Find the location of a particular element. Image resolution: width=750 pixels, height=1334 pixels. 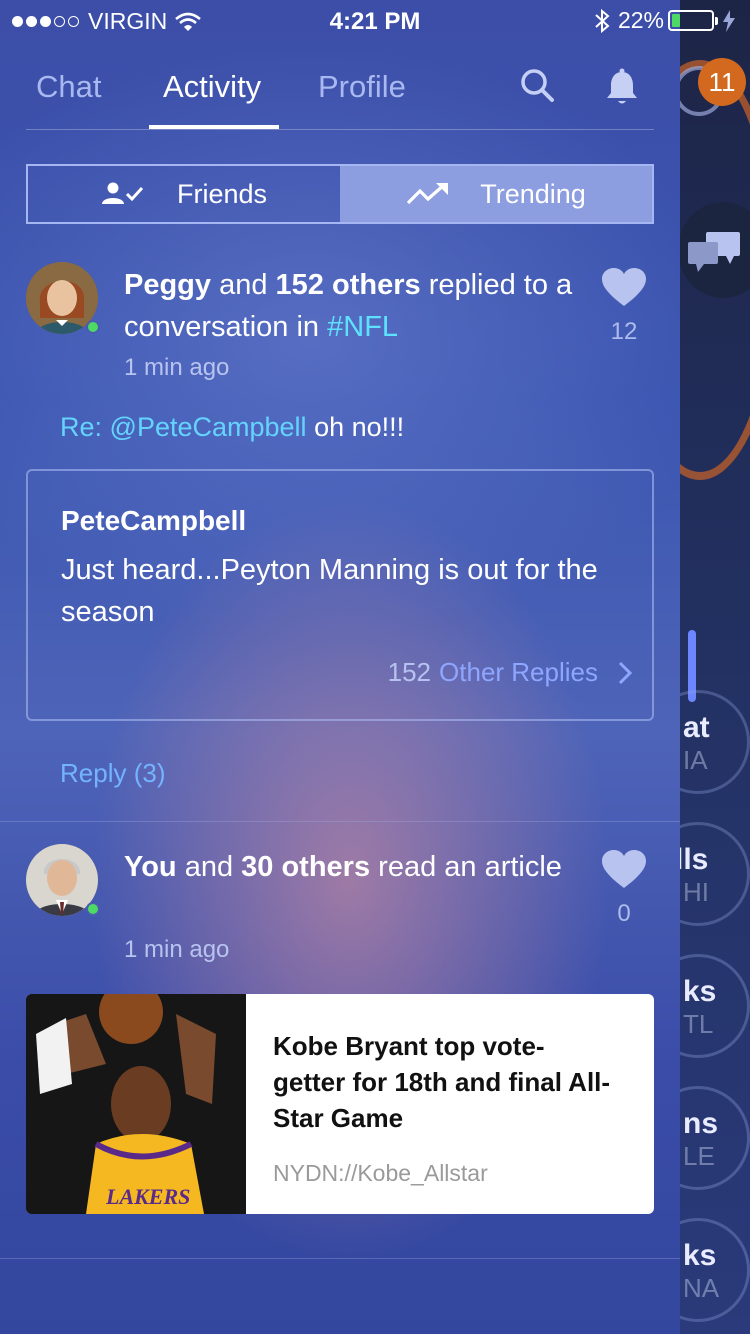

others-count: 30 others is located at coordinates (305, 867).